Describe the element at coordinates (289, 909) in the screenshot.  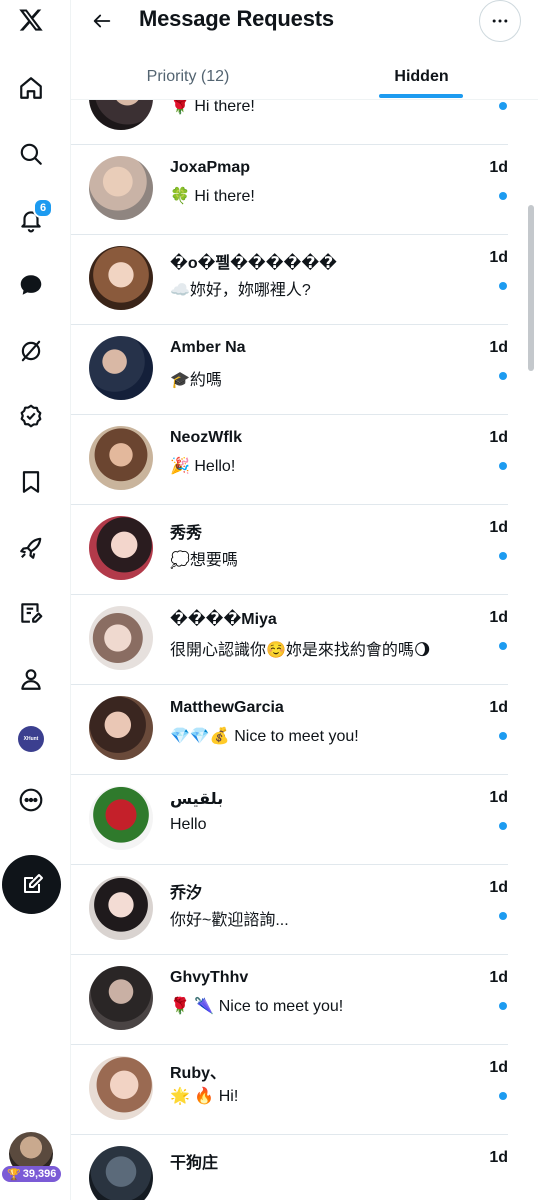
I see `conversation-row: 乔汐 你好~歡迎諮詢... 1d` at that location.